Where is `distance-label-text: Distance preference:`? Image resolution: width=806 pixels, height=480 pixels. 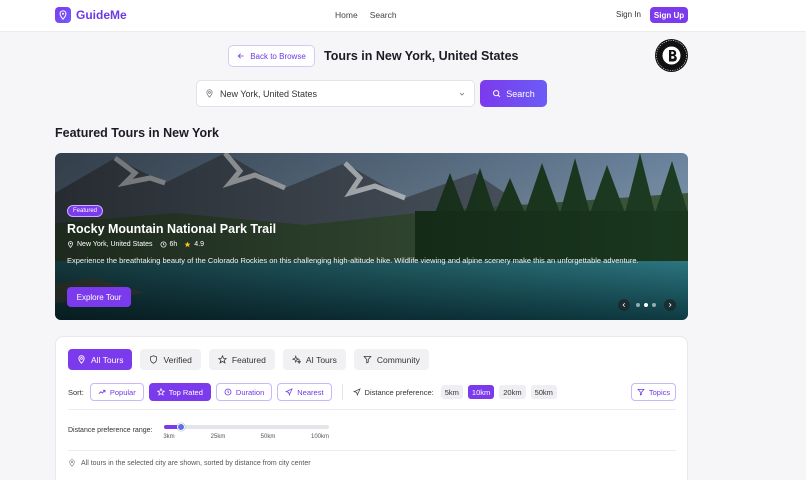 distance-label-text: Distance preference: is located at coordinates (399, 392).